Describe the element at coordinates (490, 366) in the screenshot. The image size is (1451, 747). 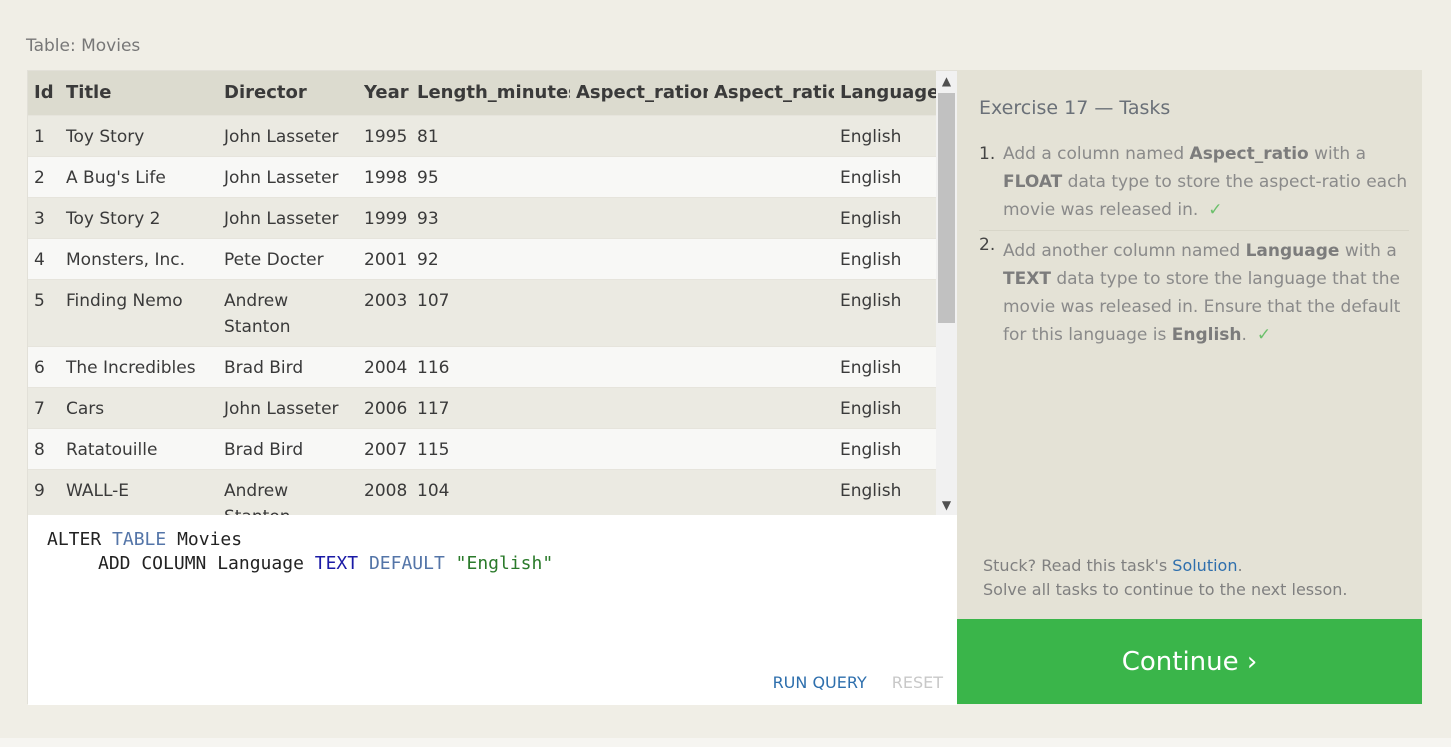
I see `table-cell: 116` at that location.